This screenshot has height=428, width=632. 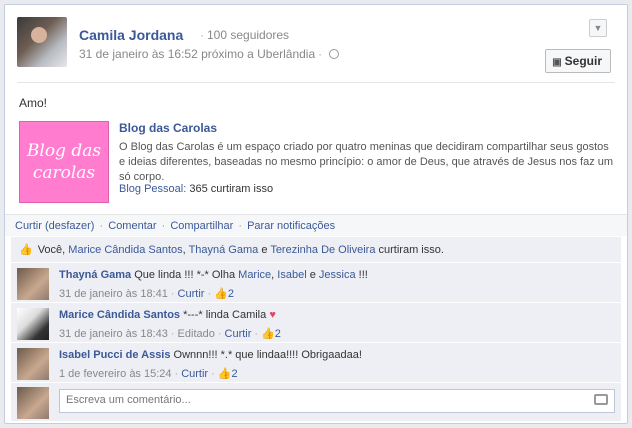 What do you see at coordinates (168, 128) in the screenshot?
I see `link-title: Blog das Carolas` at bounding box center [168, 128].